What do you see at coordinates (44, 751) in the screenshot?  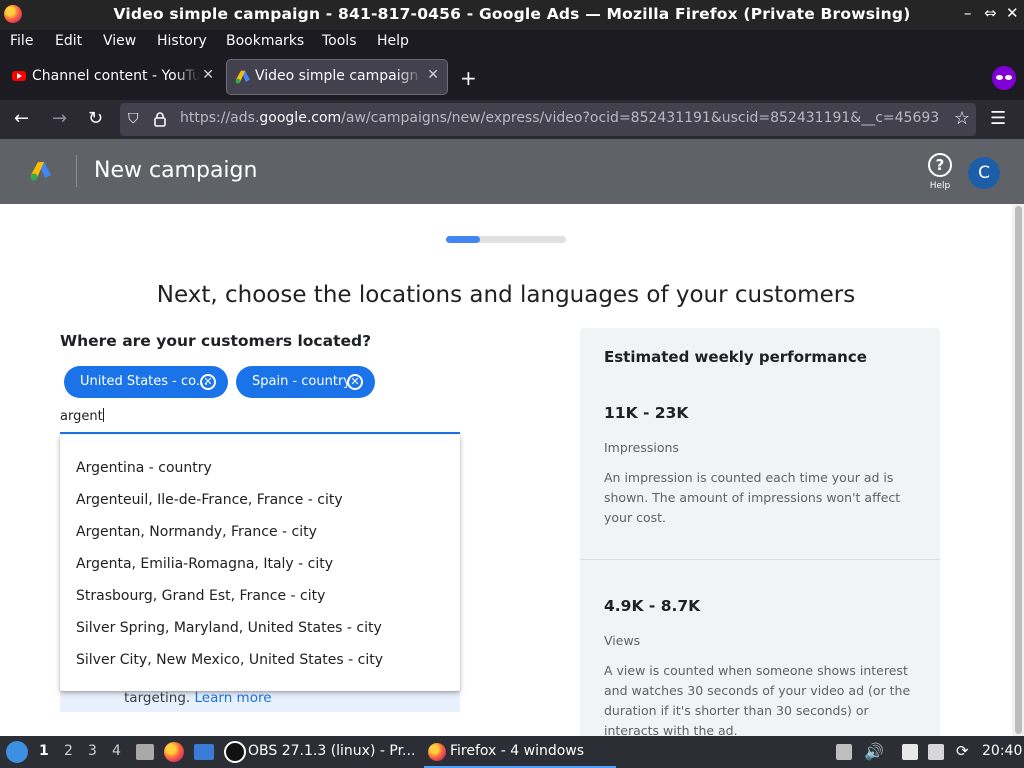 I see `workspace-1: 1` at bounding box center [44, 751].